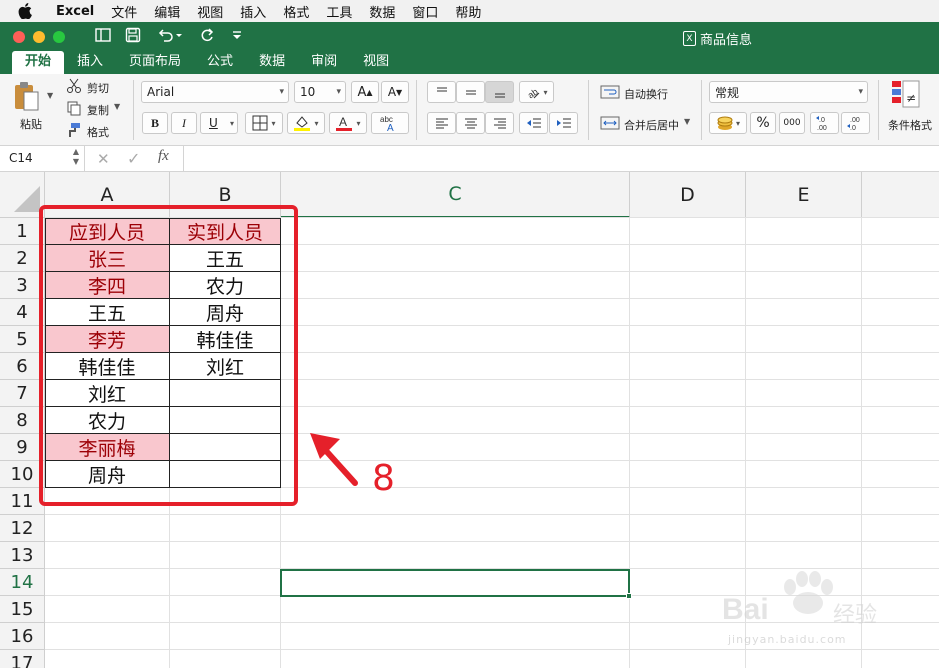 This screenshot has height=668, width=939. I want to click on menu-insert: 插入, so click(253, 11).